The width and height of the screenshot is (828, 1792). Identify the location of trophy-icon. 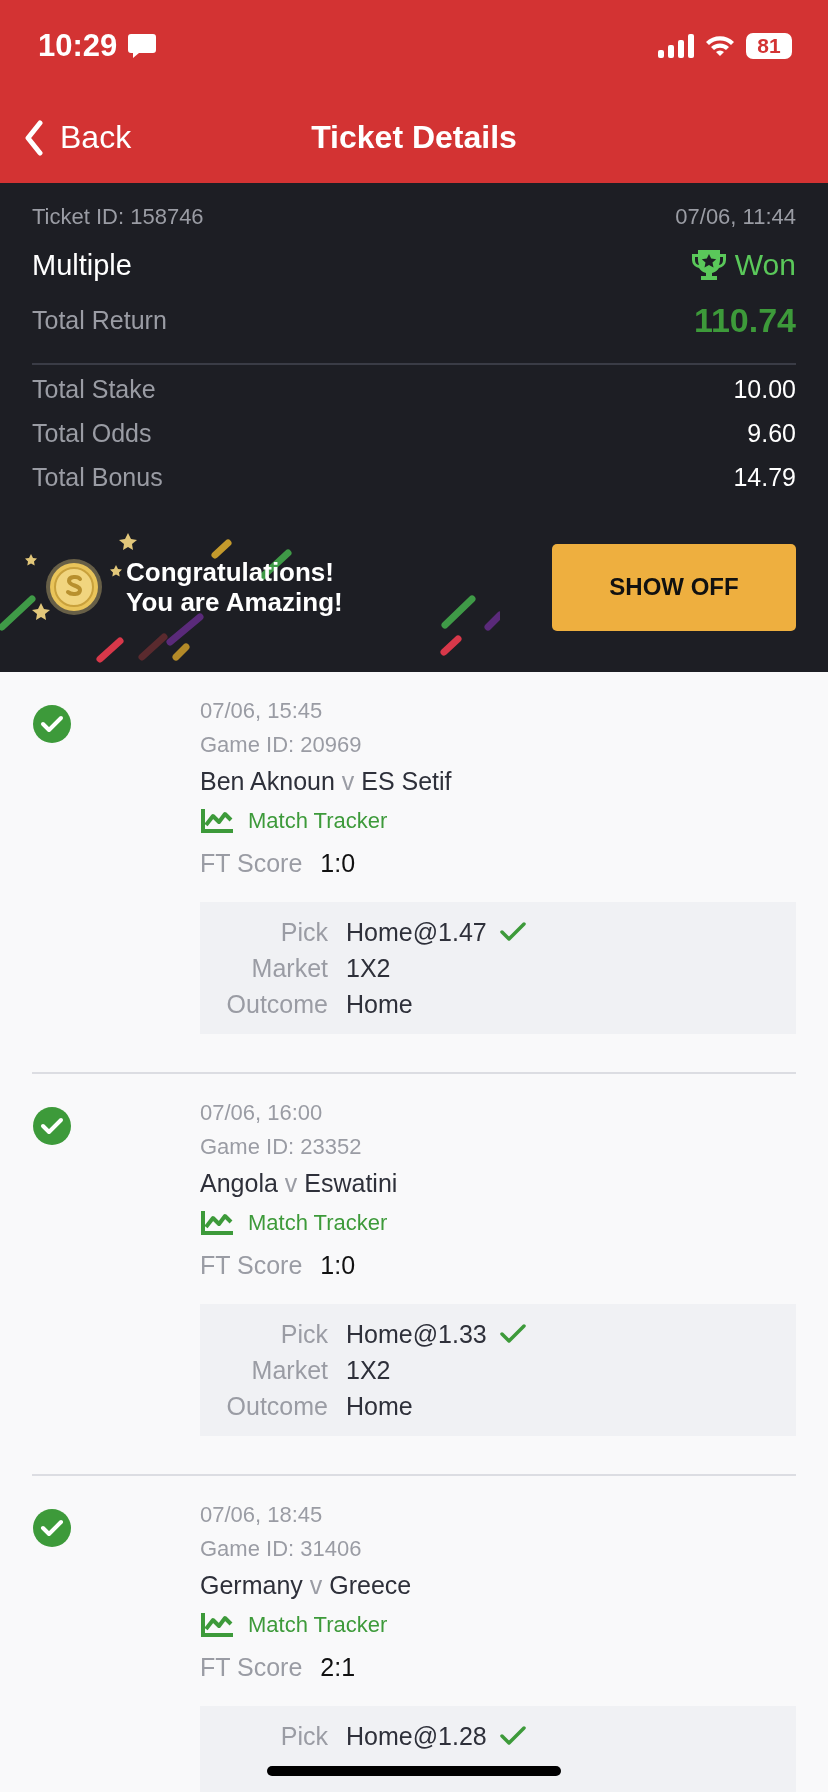
(708, 265).